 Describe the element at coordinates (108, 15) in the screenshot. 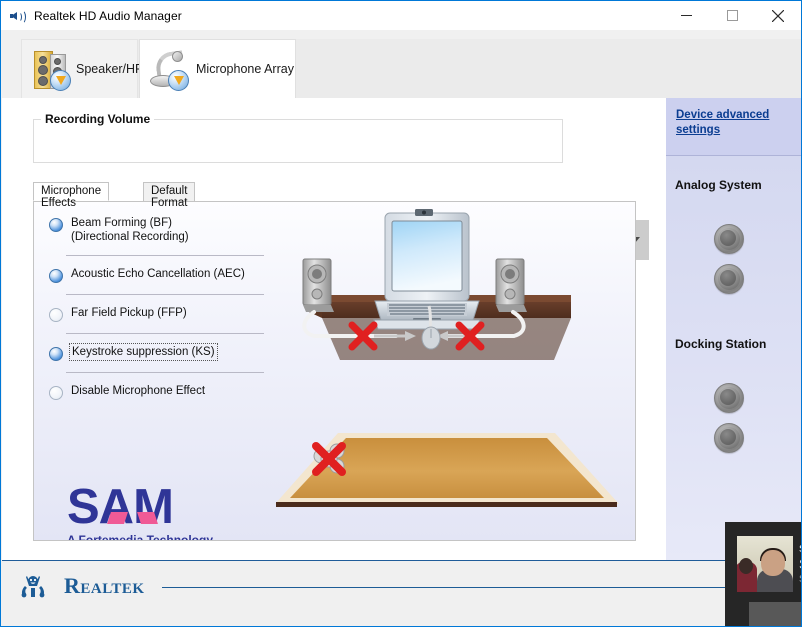

I see `window-title: Realtek HD Audio Manager` at that location.